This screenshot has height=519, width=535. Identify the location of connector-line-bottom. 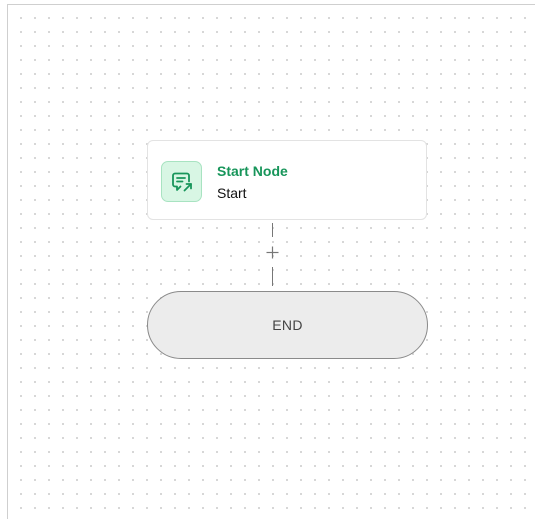
(272, 276).